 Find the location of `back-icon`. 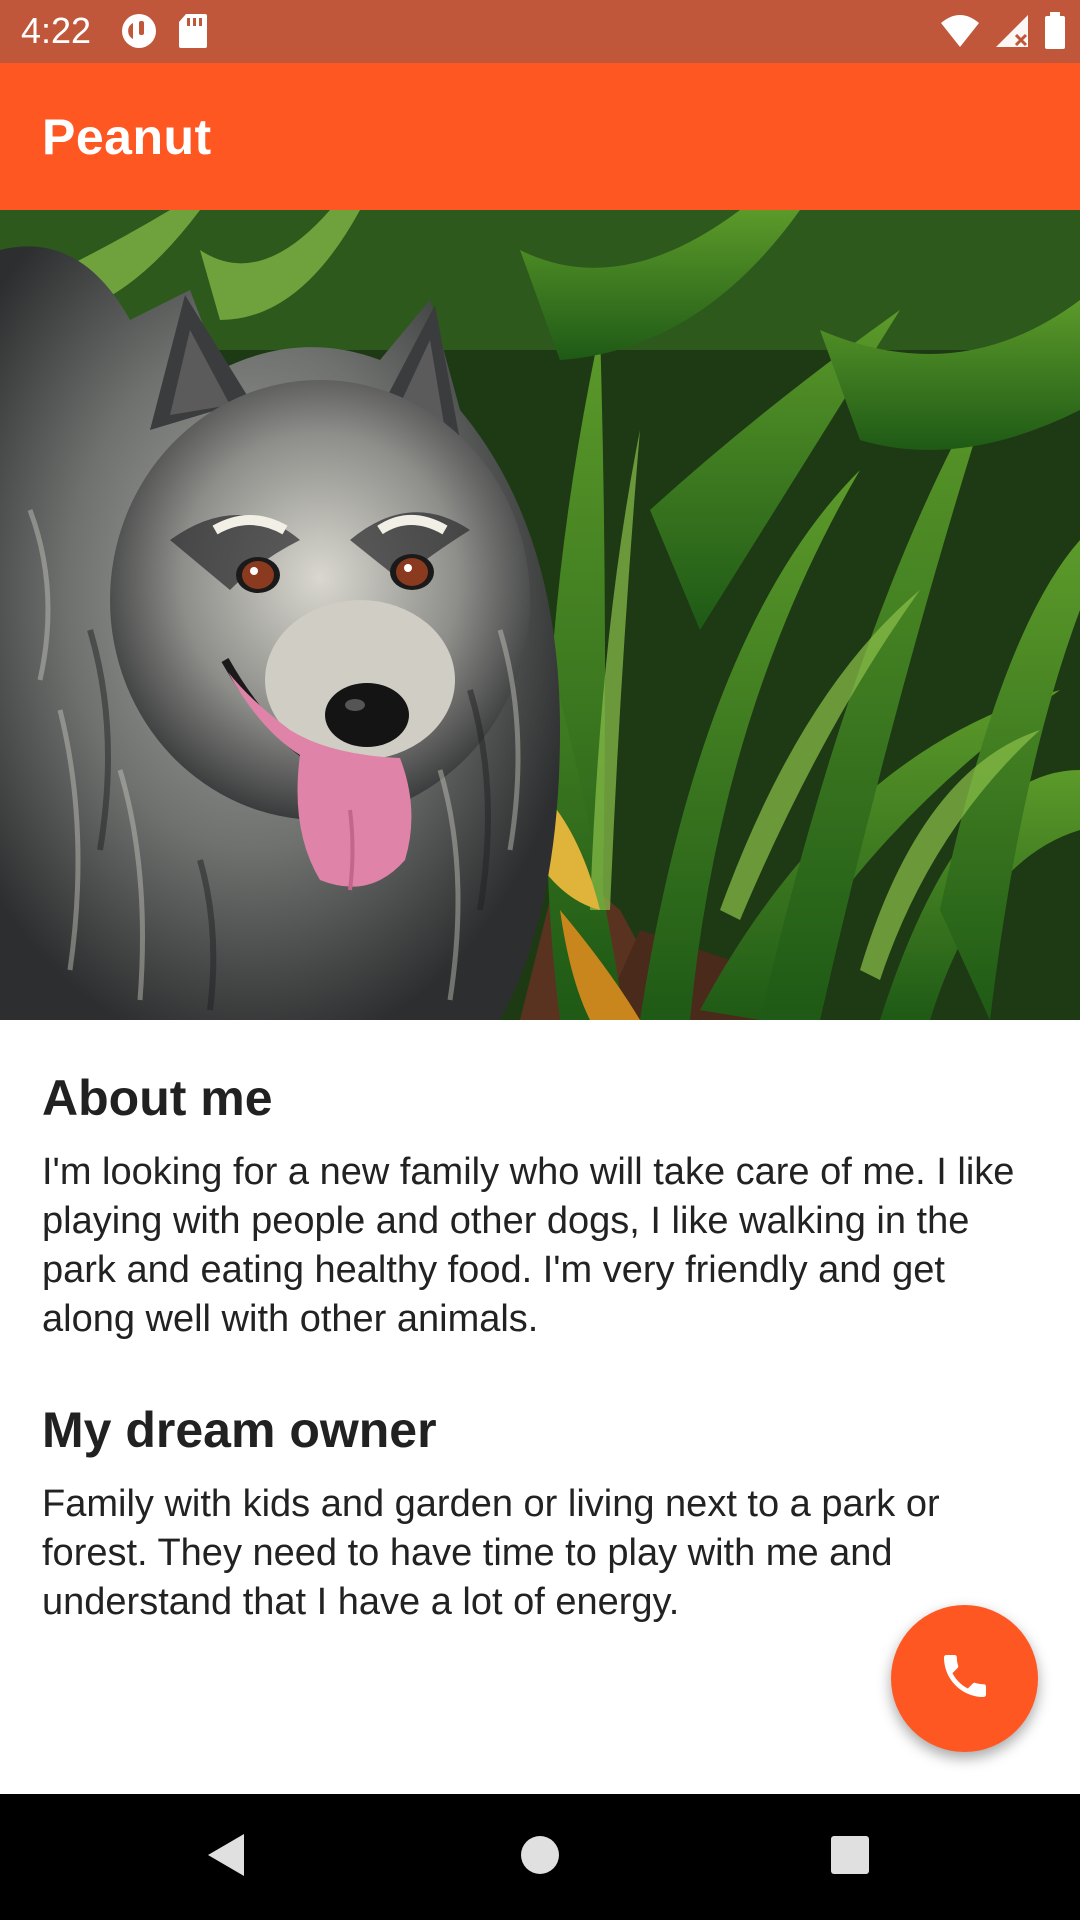

back-icon is located at coordinates (225, 1857).